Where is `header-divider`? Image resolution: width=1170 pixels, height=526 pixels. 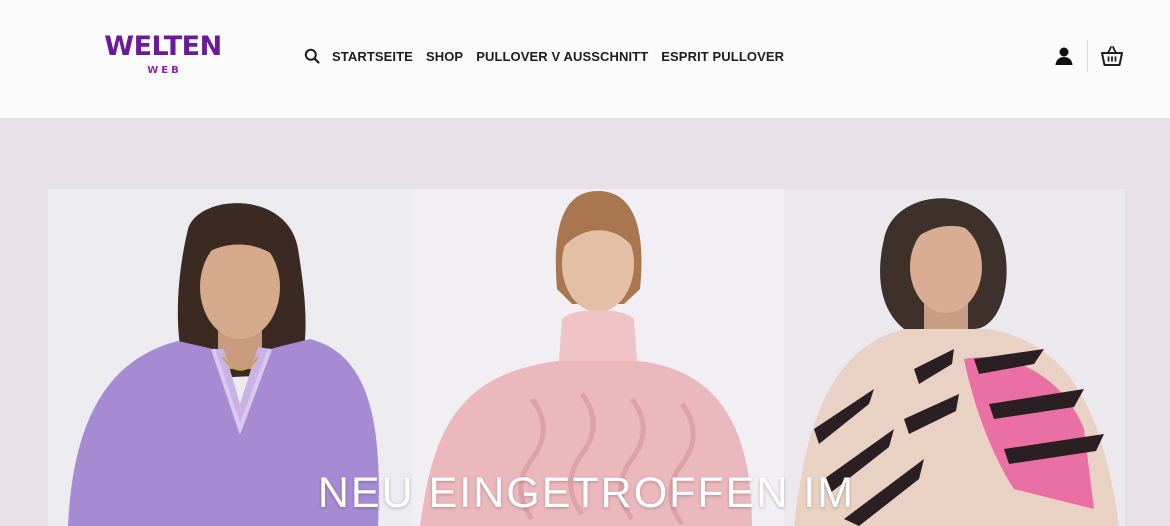
header-divider is located at coordinates (1087, 56).